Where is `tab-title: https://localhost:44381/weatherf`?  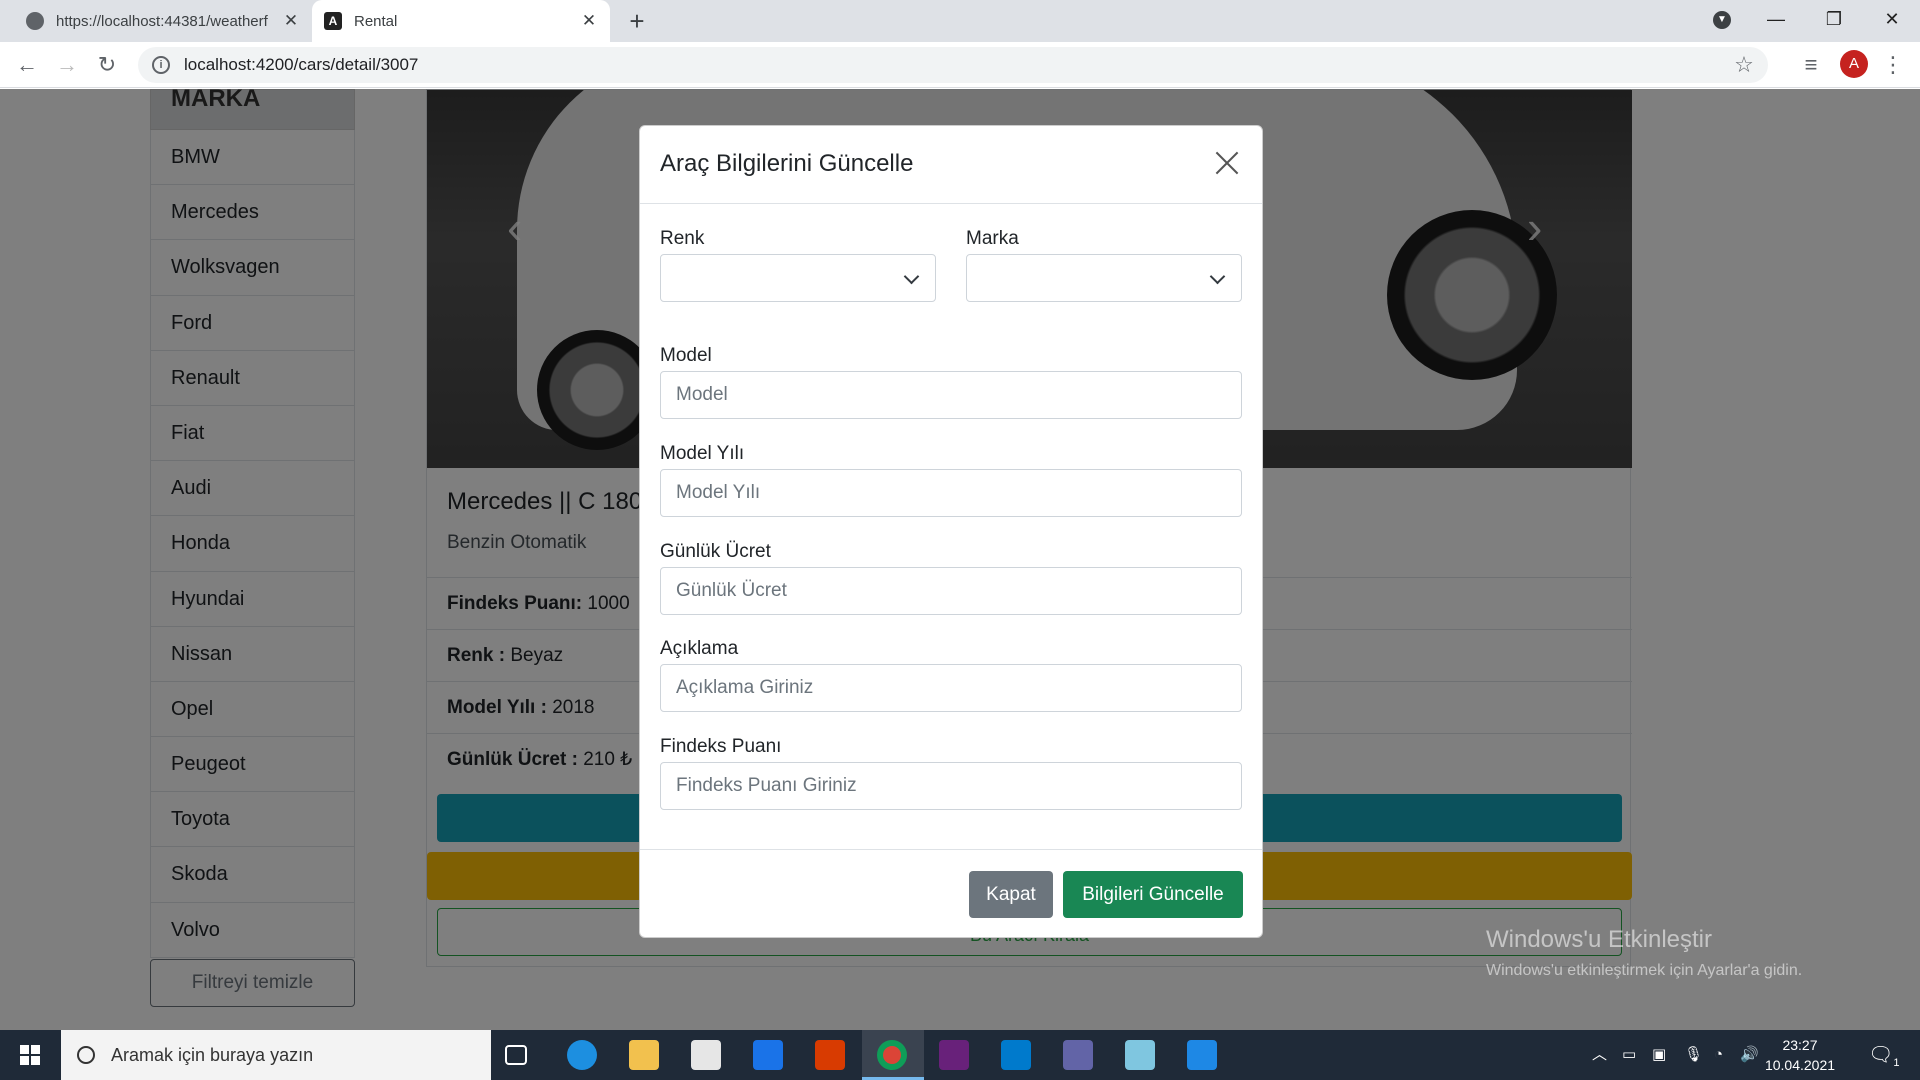 tab-title: https://localhost:44381/weatherf is located at coordinates (162, 21).